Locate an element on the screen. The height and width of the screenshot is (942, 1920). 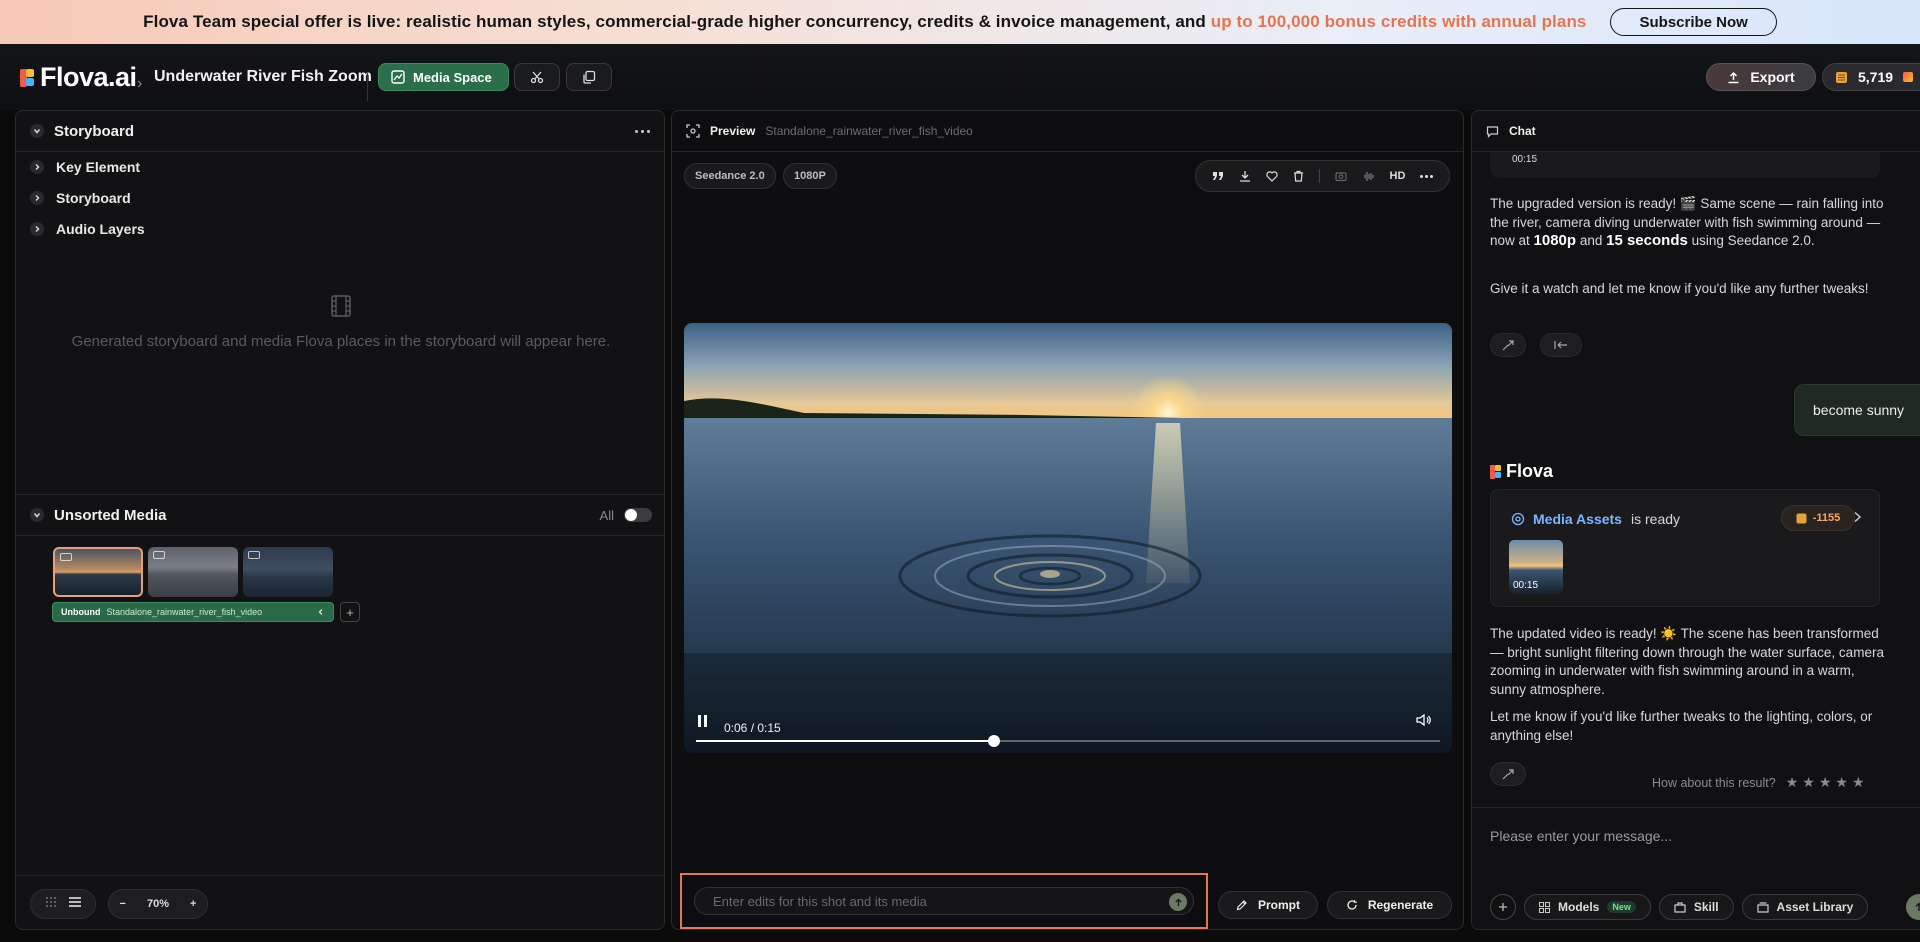
message-bold: 1080p is located at coordinates (1555, 240).